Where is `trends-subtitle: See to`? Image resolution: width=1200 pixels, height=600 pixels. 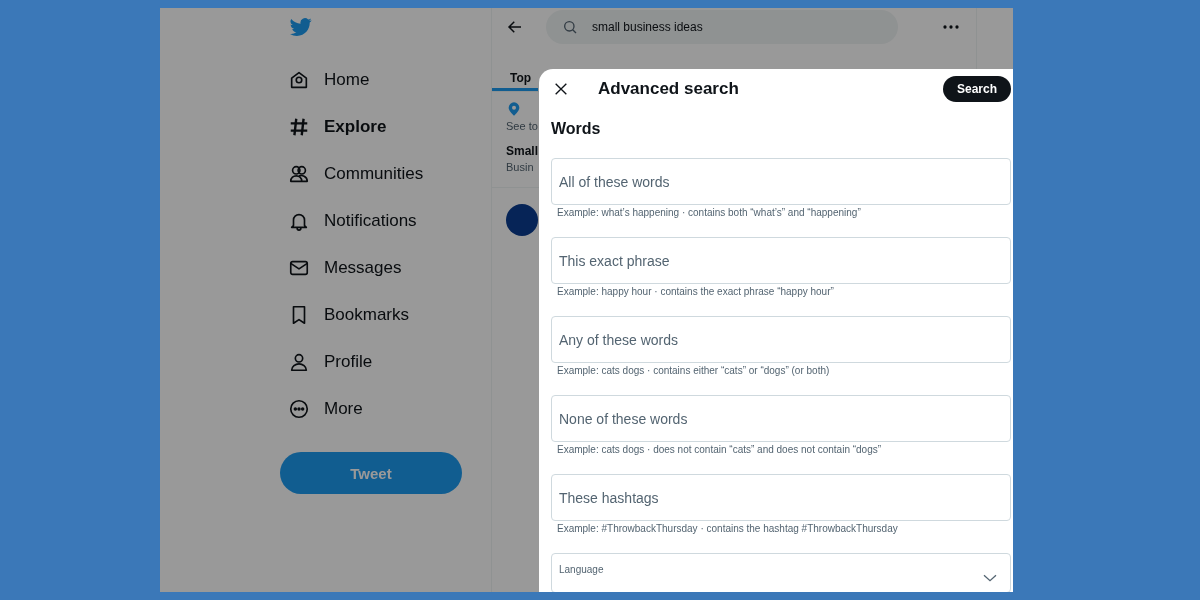 trends-subtitle: See to is located at coordinates (522, 126).